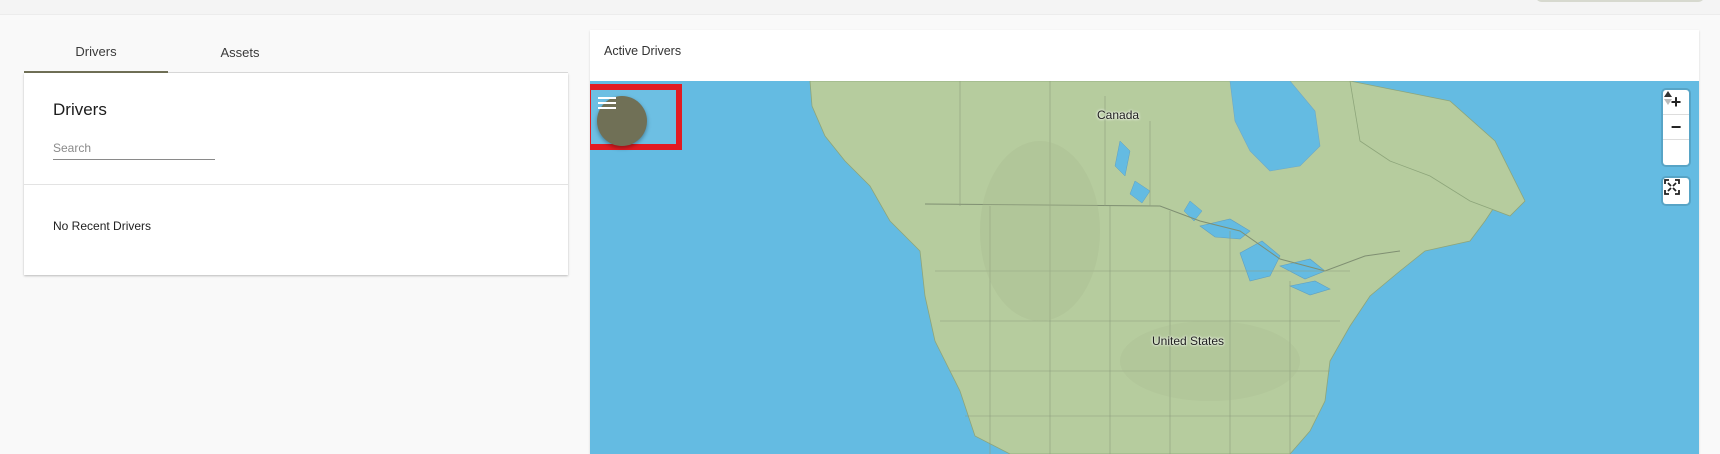  I want to click on empty-drivers-message: No Recent Drivers, so click(102, 226).